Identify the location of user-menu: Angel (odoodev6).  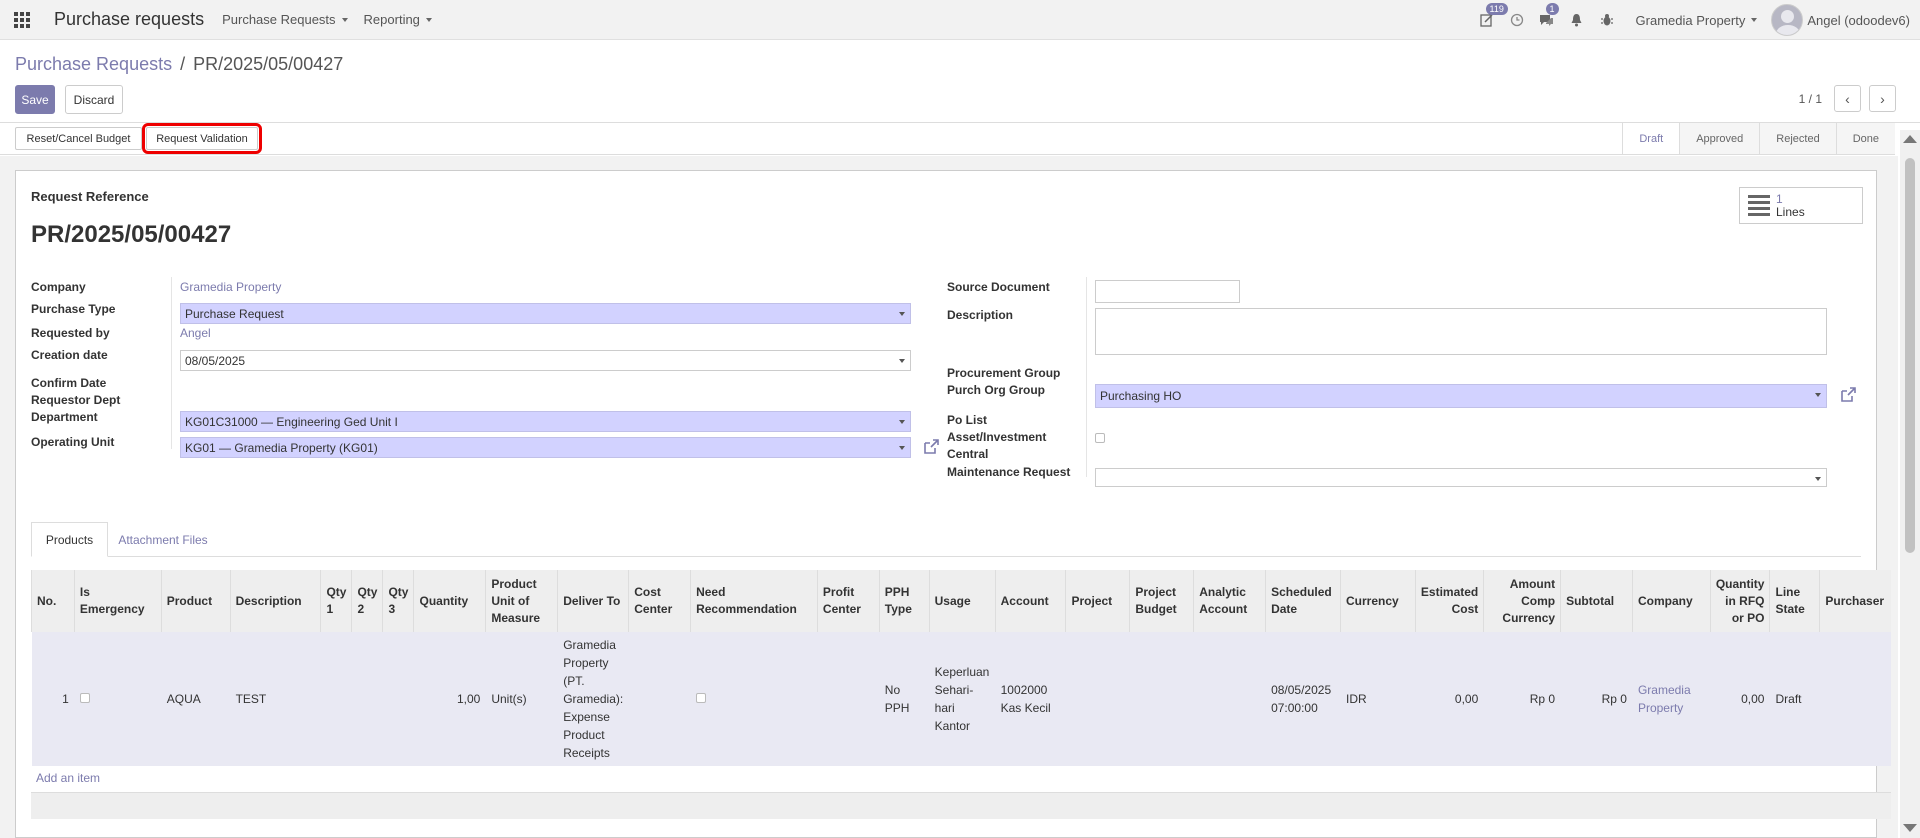
(1858, 20).